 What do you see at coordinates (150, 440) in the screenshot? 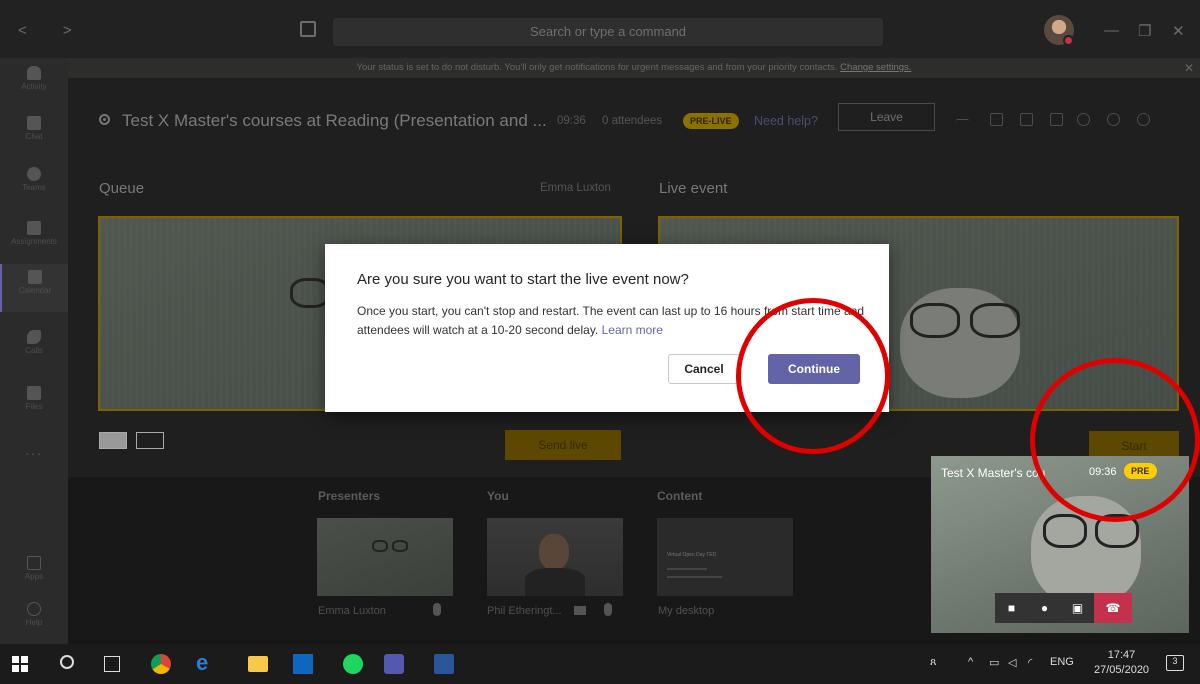
I see `split-layout-button` at bounding box center [150, 440].